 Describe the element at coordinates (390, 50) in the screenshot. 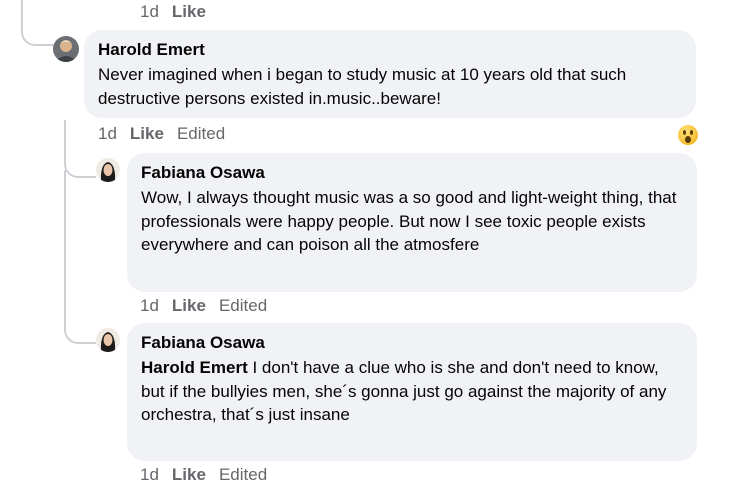

I see `comment-author: Harold Emert` at that location.